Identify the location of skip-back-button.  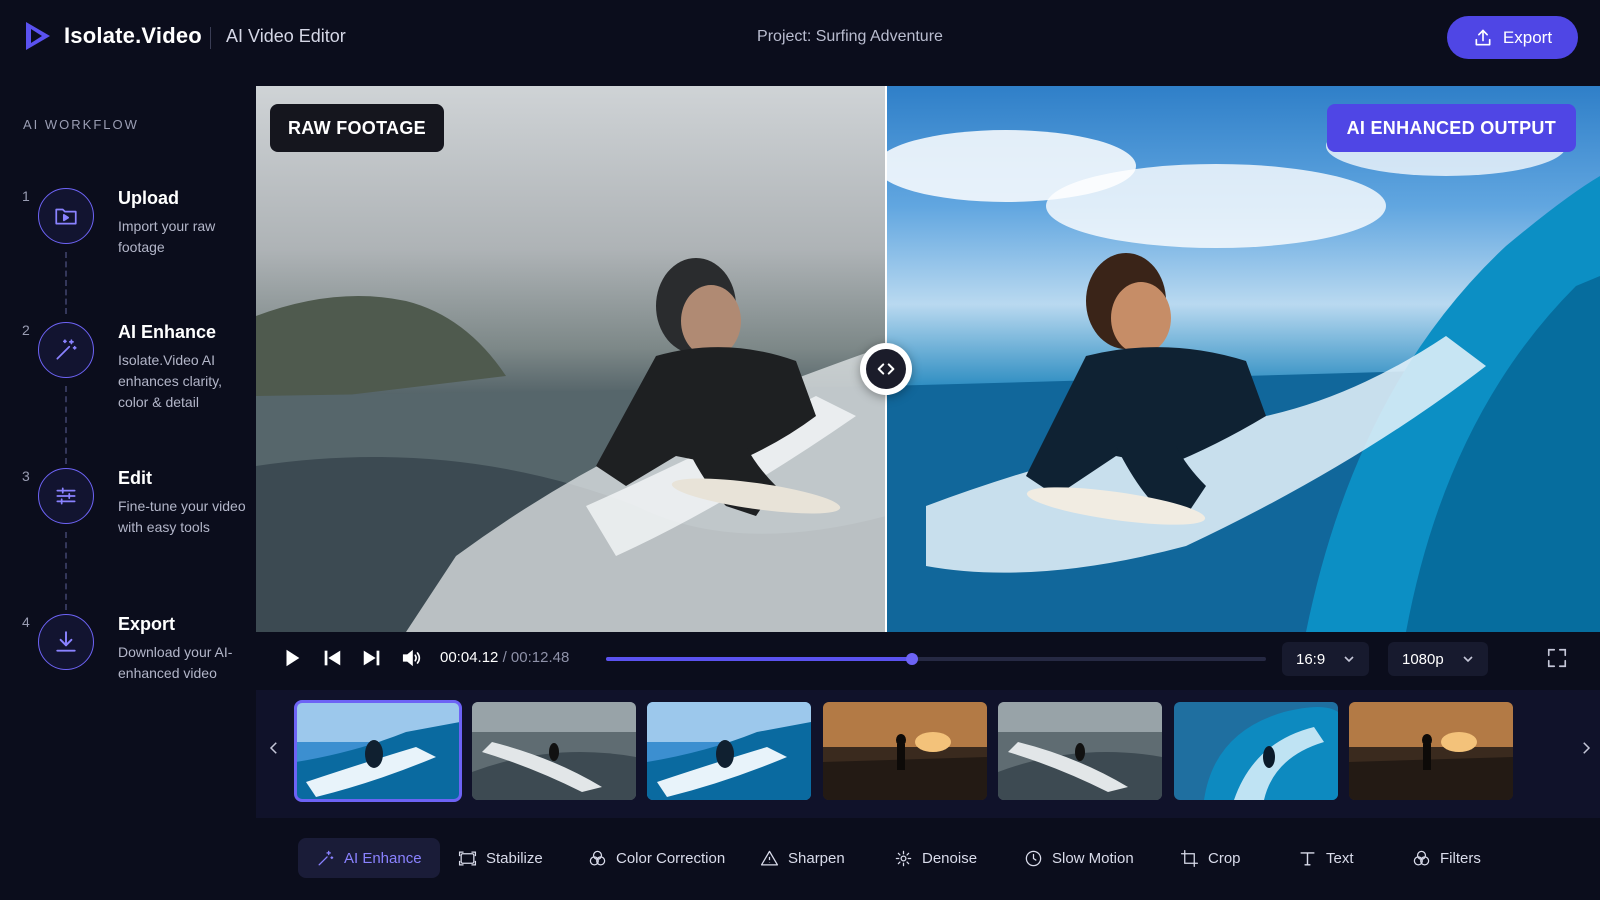
(332, 658).